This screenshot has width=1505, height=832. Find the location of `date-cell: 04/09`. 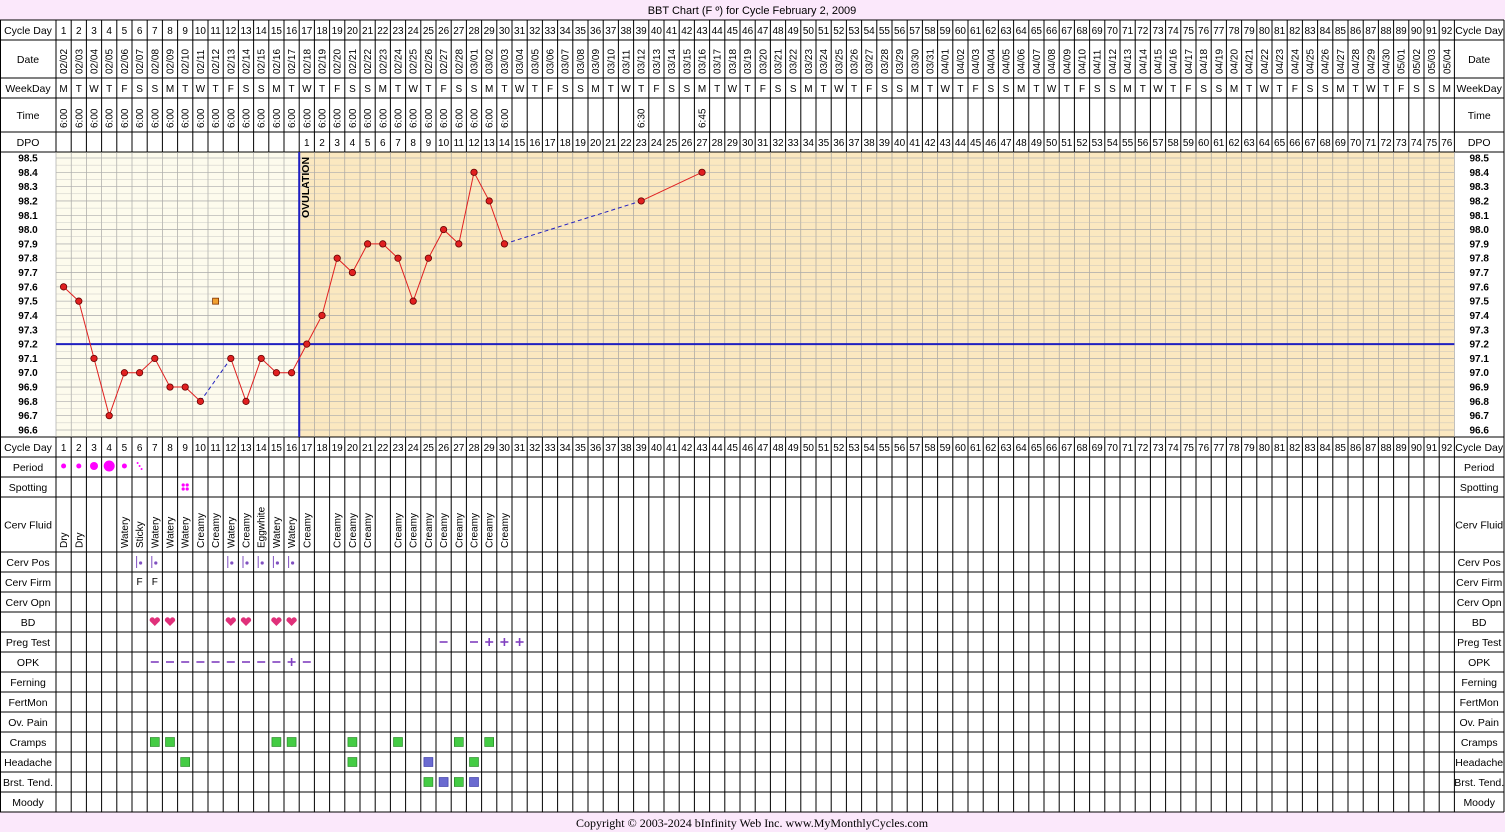

date-cell: 04/09 is located at coordinates (1067, 61).